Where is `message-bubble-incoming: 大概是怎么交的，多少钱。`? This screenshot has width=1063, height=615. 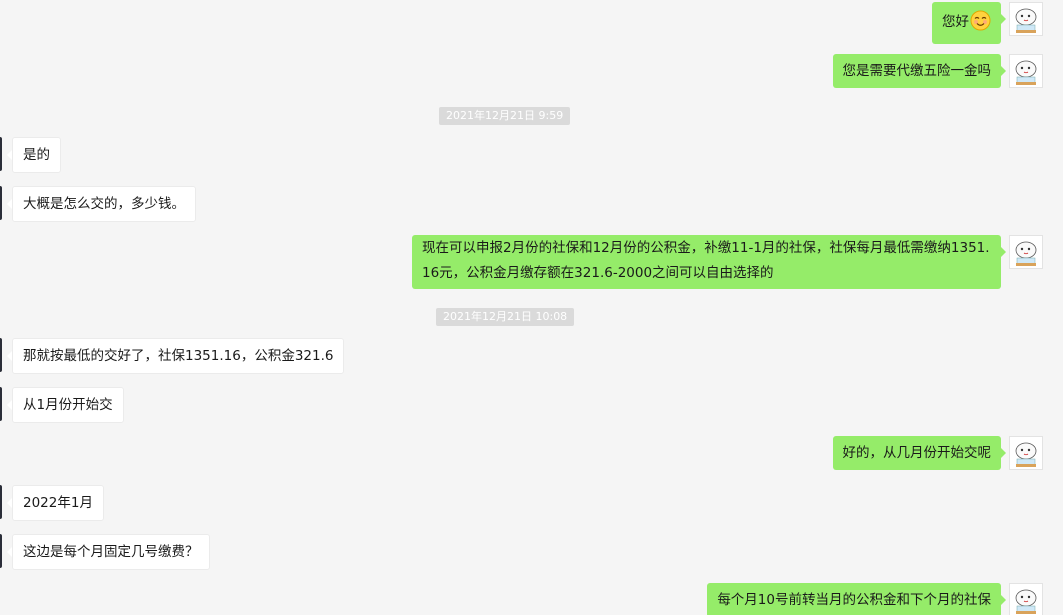
message-bubble-incoming: 大概是怎么交的，多少钱。 is located at coordinates (101, 204).